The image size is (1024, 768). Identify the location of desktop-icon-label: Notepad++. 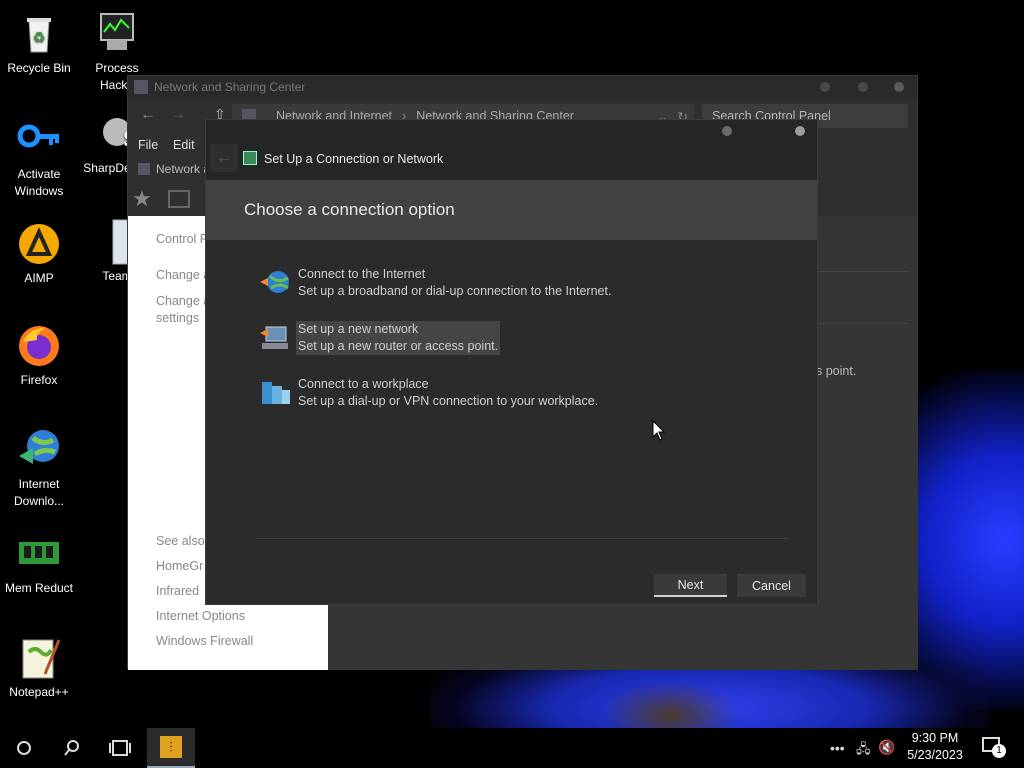
(39, 692).